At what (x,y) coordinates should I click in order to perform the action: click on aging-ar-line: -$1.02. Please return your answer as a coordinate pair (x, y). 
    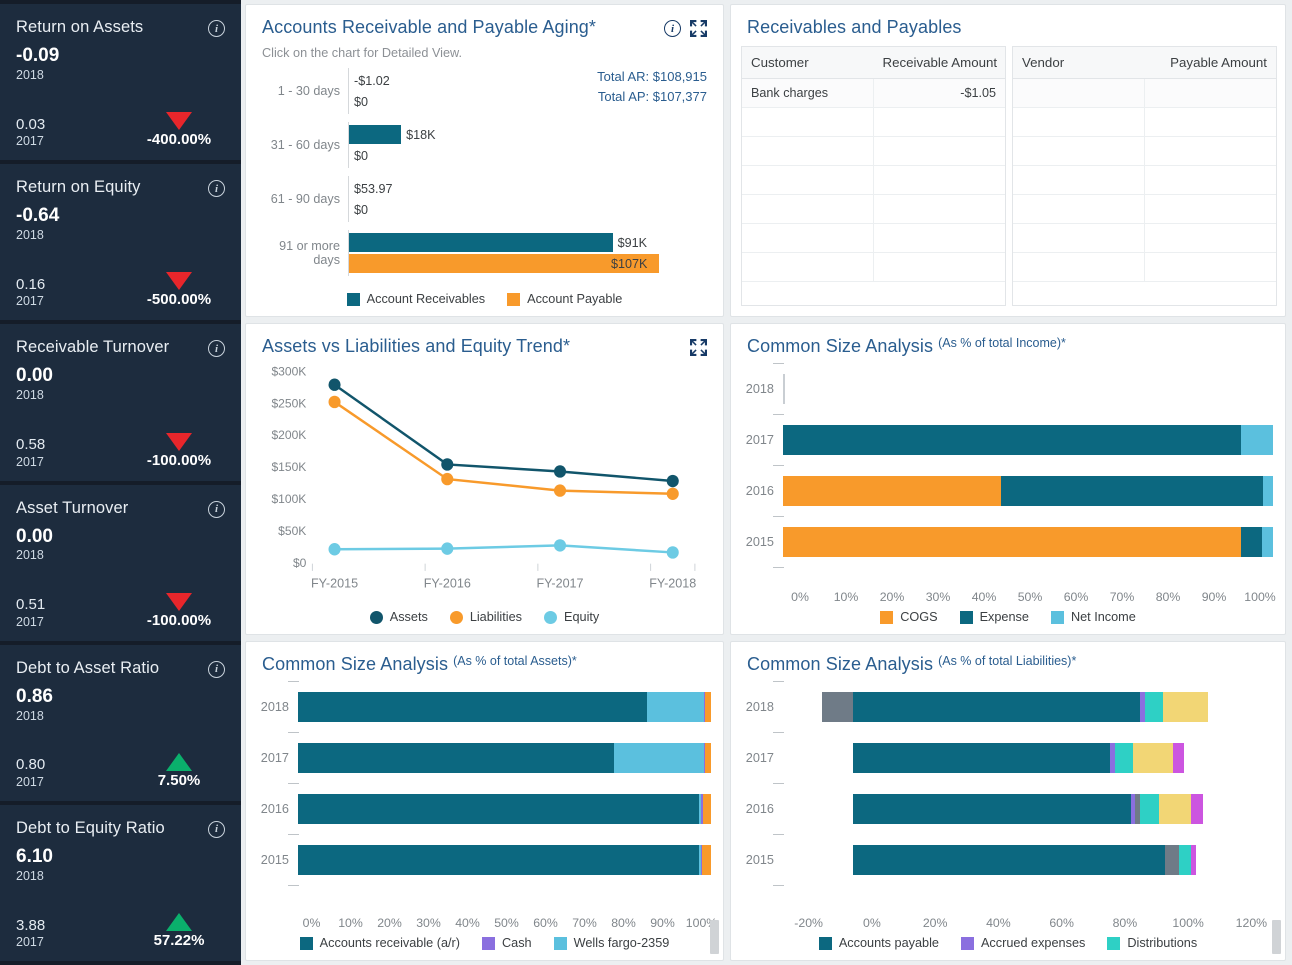
    Looking at the image, I should click on (531, 80).